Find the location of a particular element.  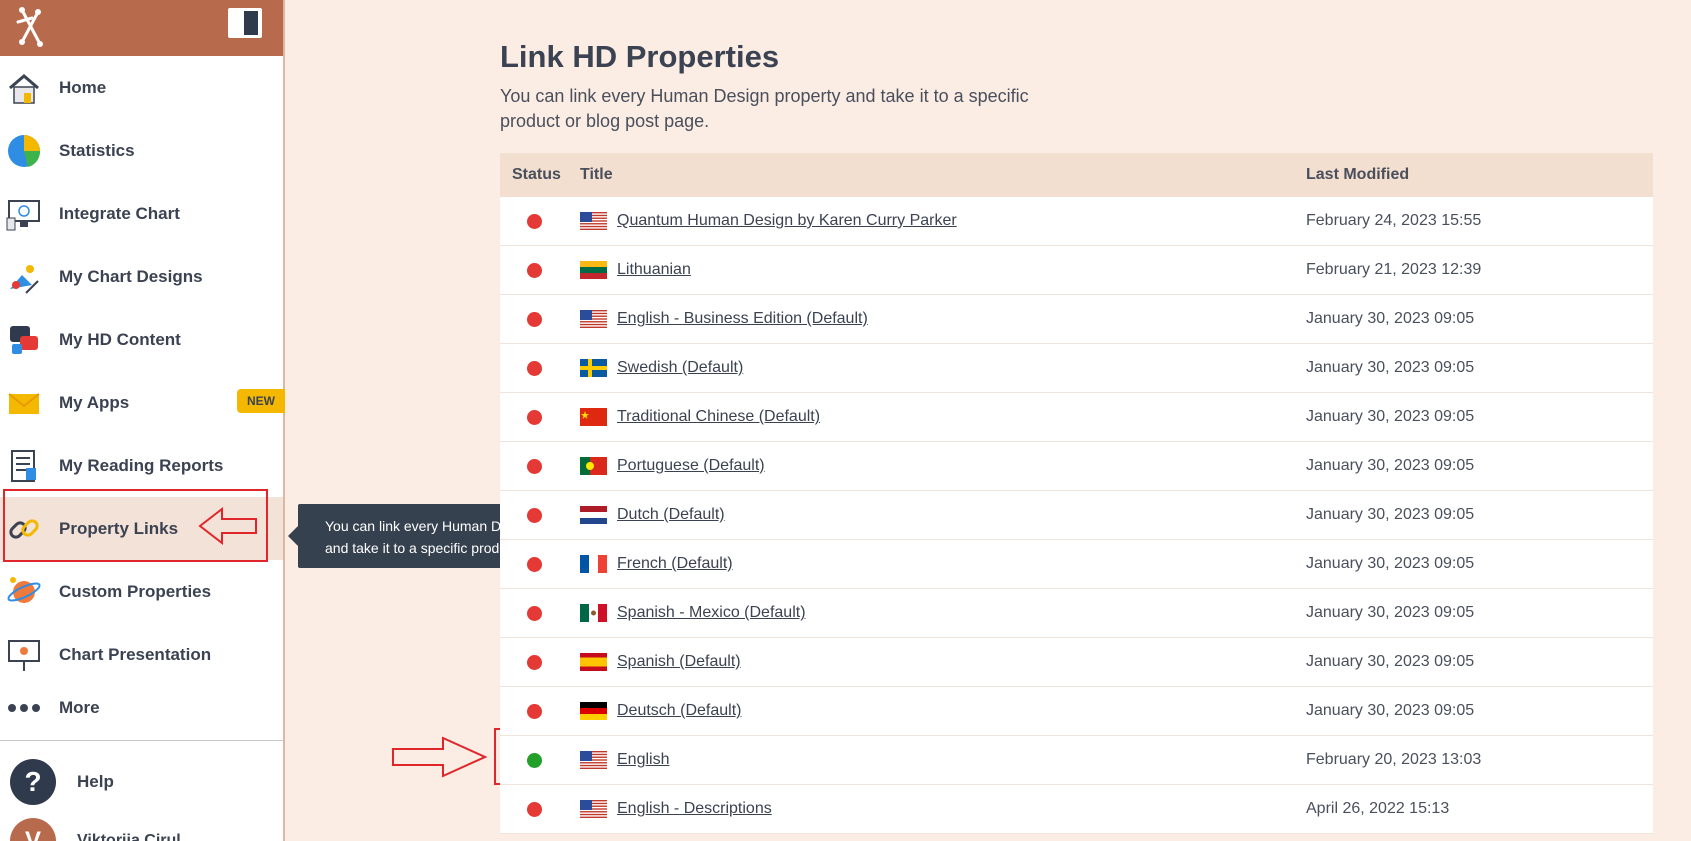

monitor-chart-icon is located at coordinates (23, 214).